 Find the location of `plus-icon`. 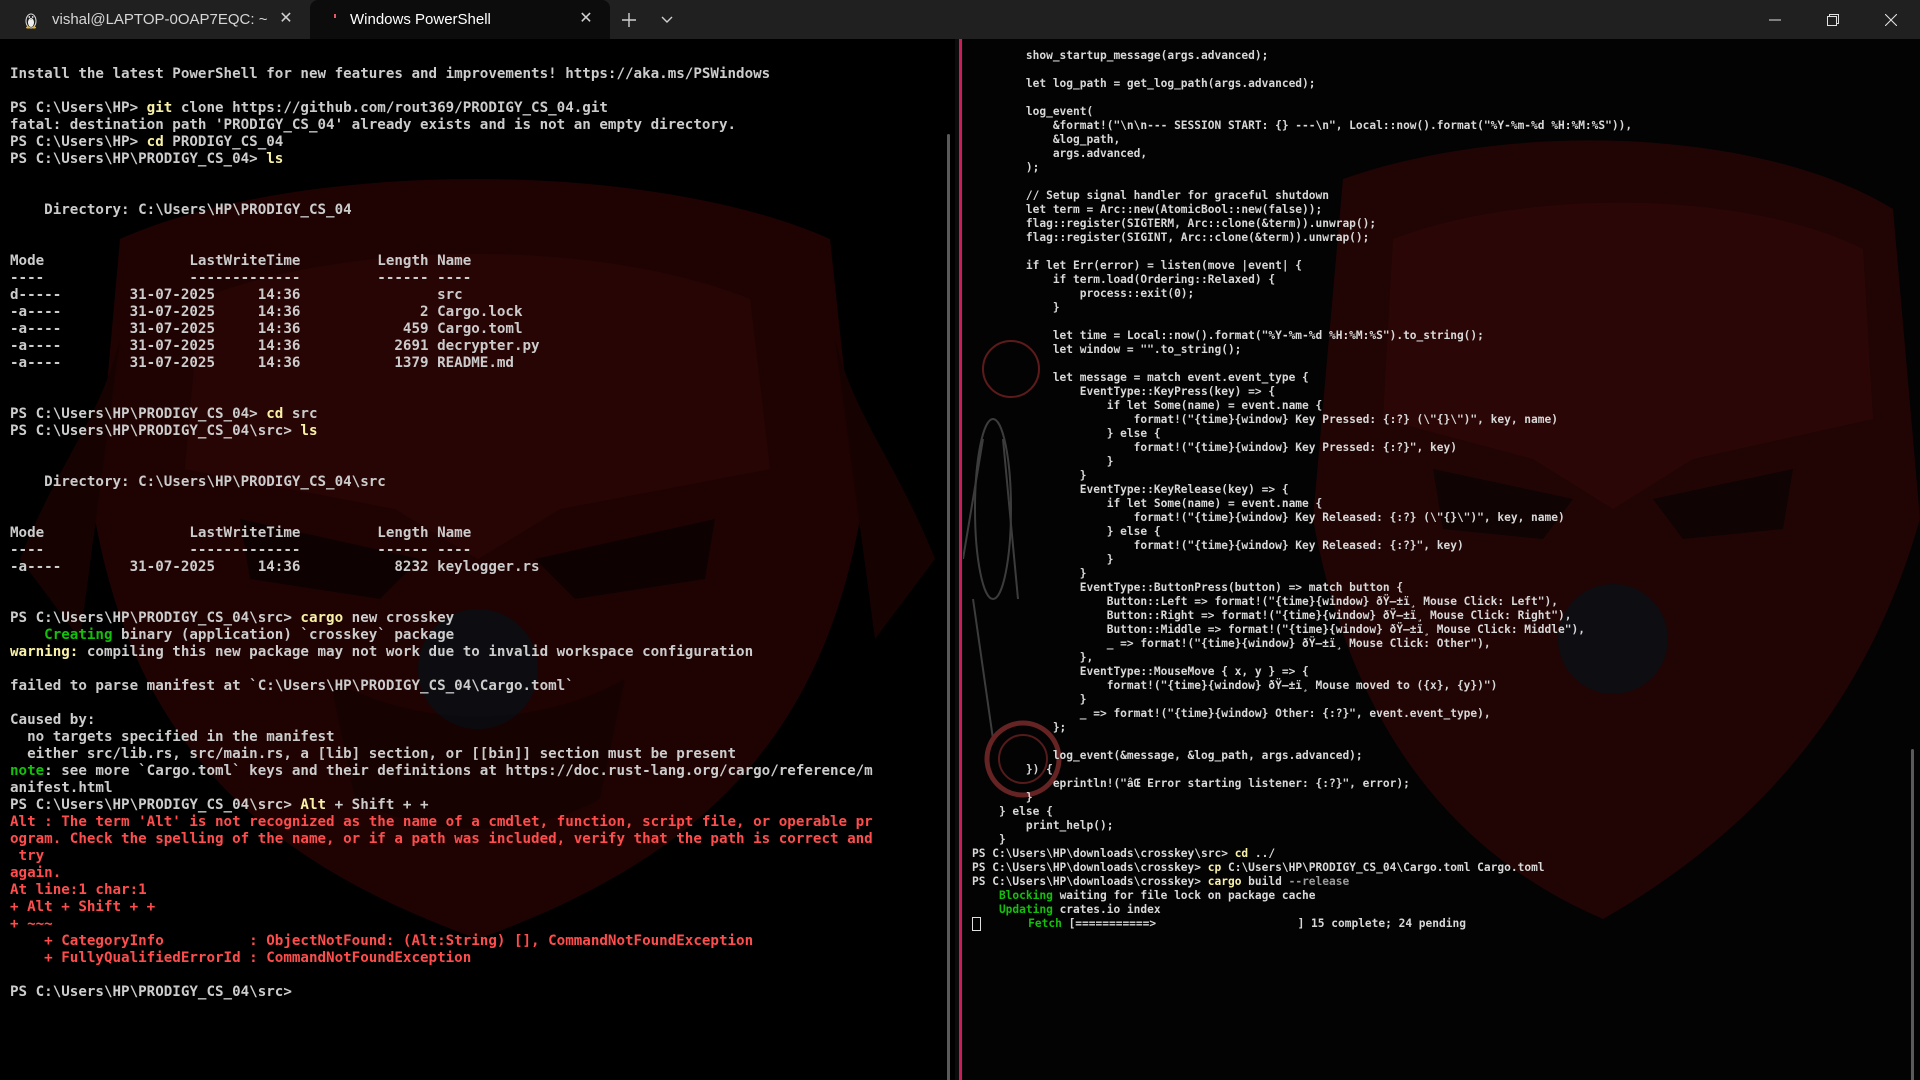

plus-icon is located at coordinates (629, 19).